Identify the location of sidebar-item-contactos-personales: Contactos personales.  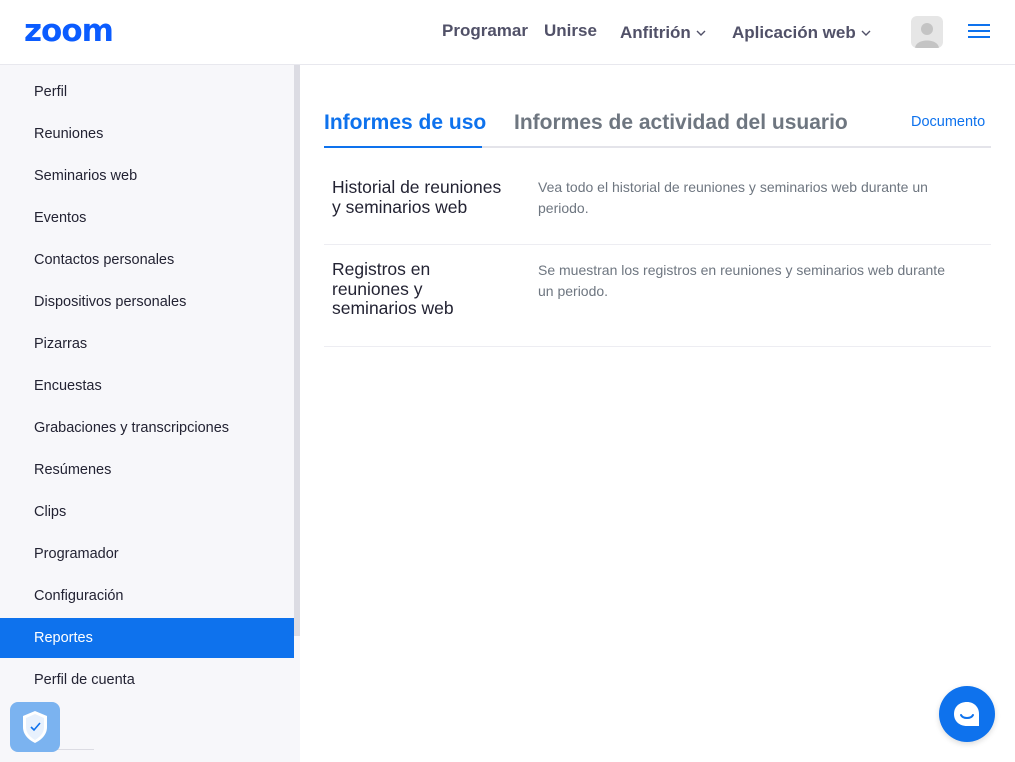
(147, 260).